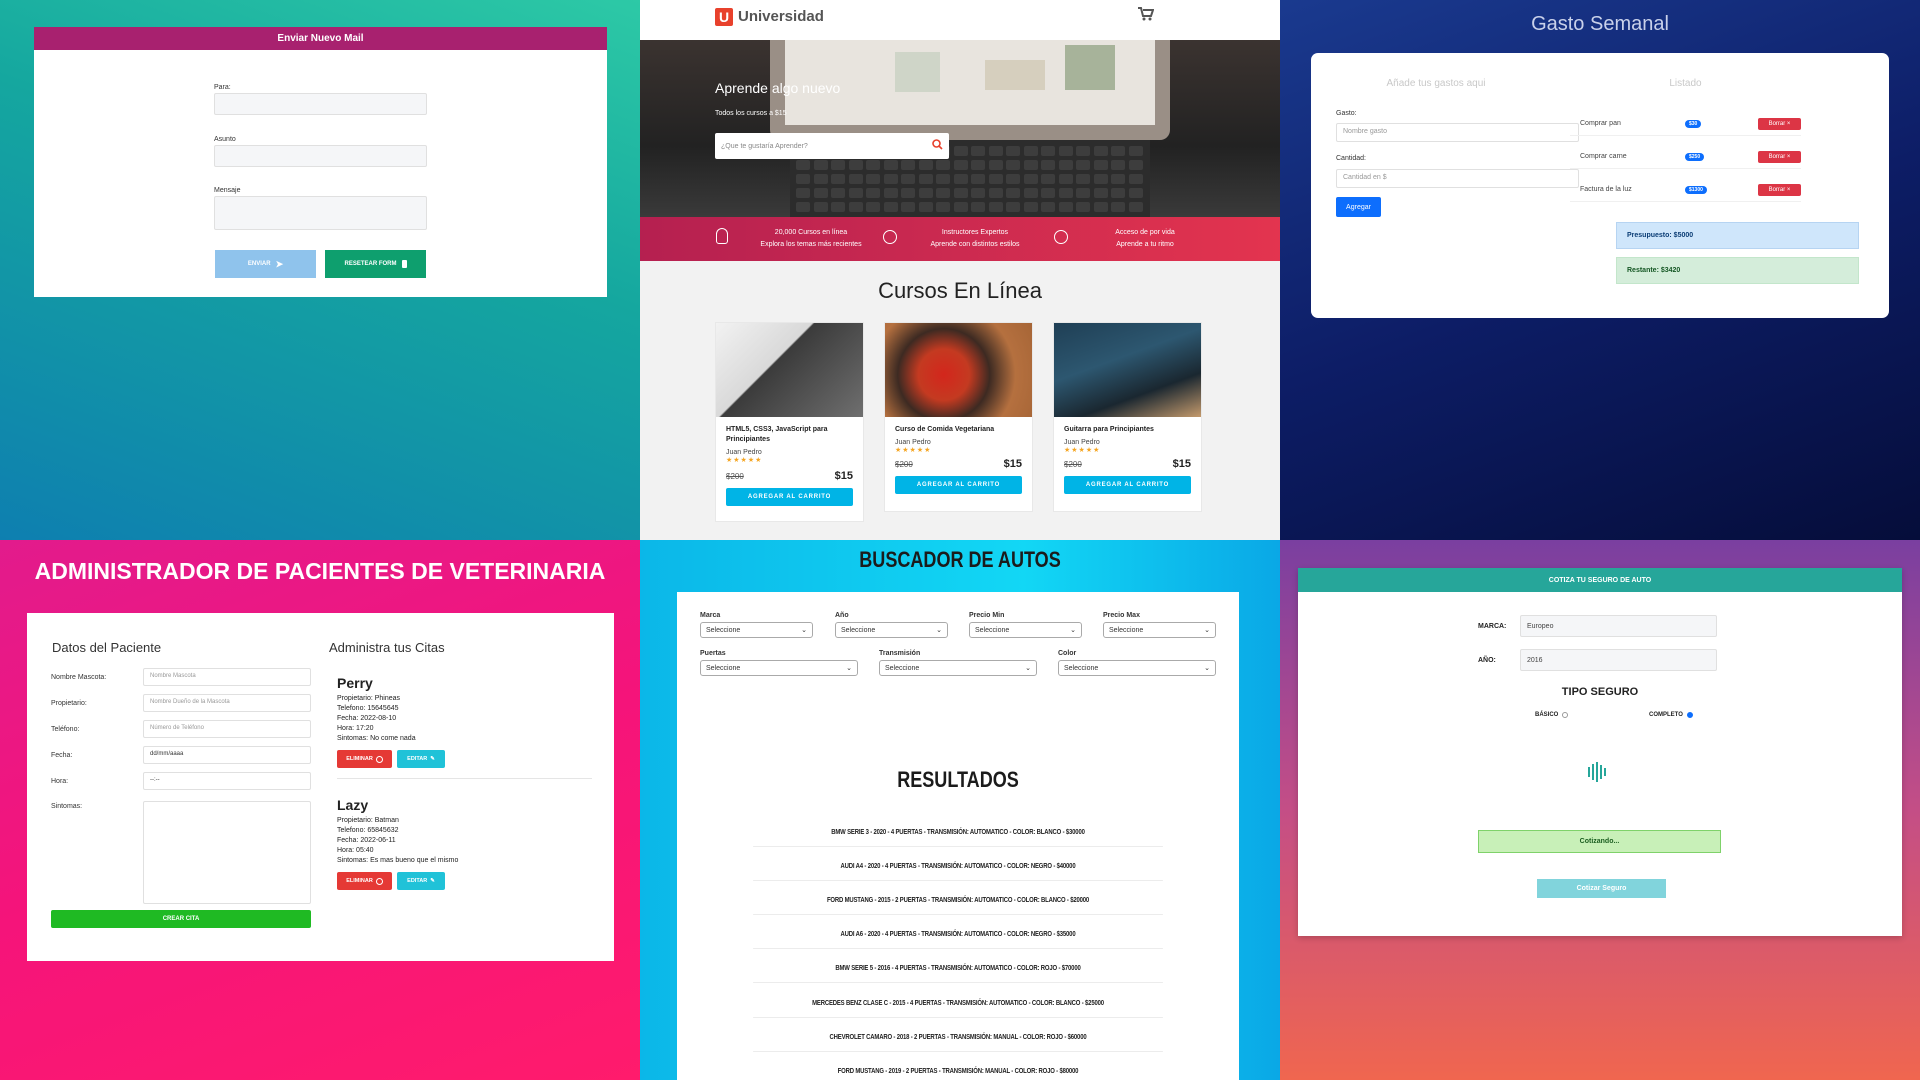 The width and height of the screenshot is (1920, 1080). Describe the element at coordinates (227, 703) in the screenshot. I see `propietario-input: Nombre Dueño de la Mascota` at that location.